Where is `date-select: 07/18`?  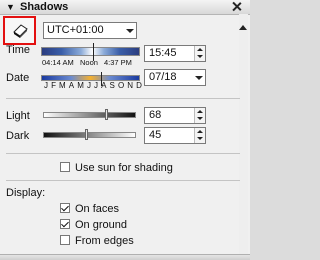
date-select: 07/18 is located at coordinates (175, 77).